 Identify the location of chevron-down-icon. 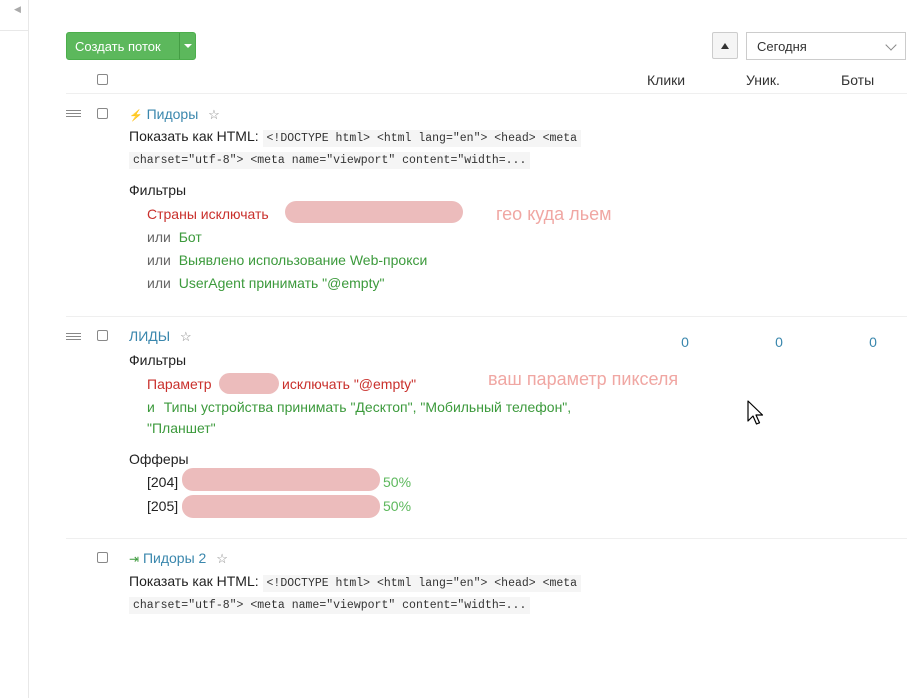
(891, 45).